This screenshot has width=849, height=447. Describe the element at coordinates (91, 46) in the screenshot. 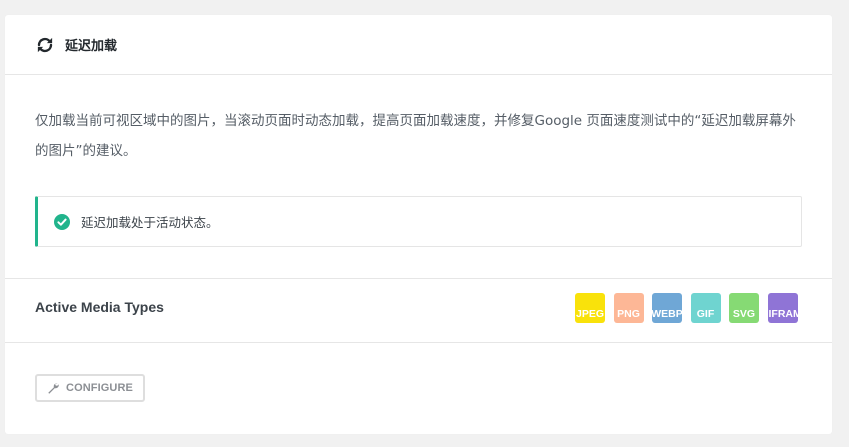

I see `card-title: 延迟加载` at that location.